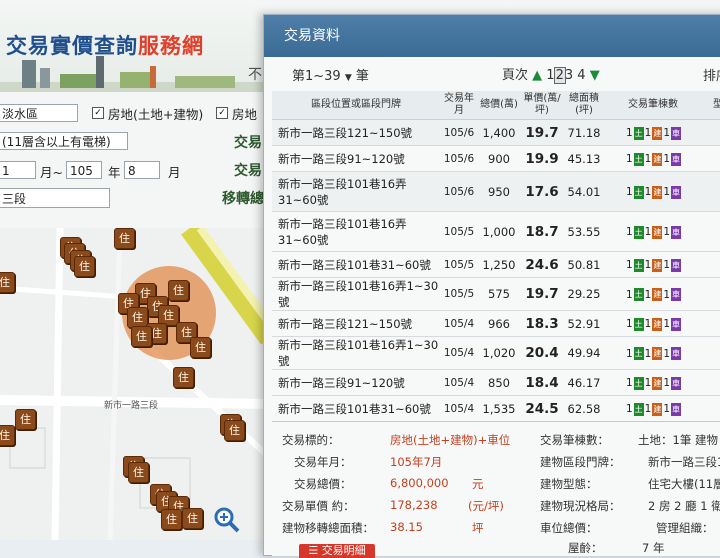  Describe the element at coordinates (581, 75) in the screenshot. I see `page-link-4: 4` at that location.